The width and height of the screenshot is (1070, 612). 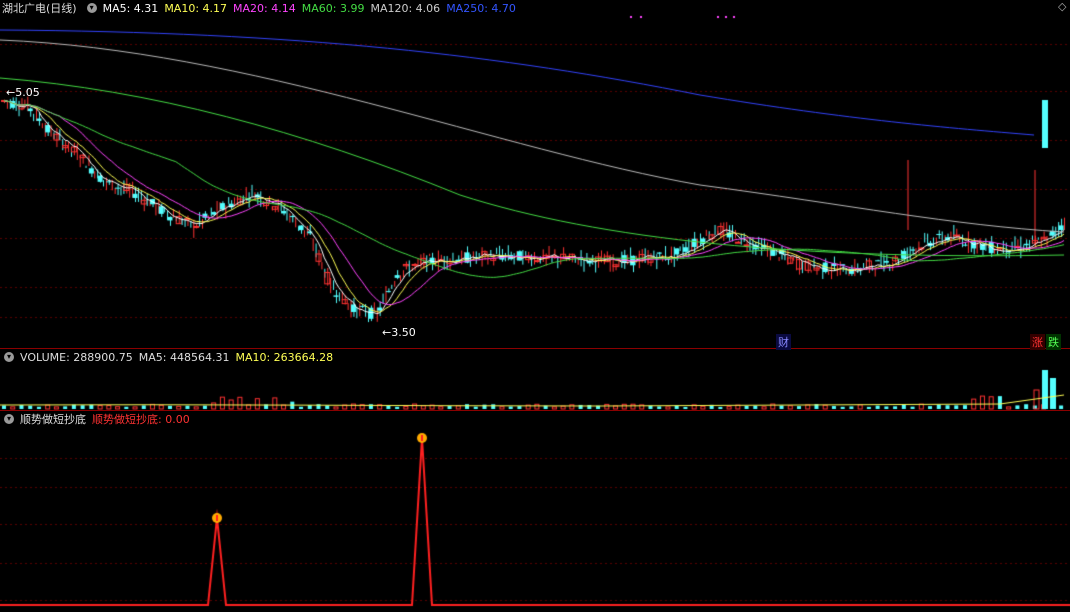 What do you see at coordinates (53, 419) in the screenshot?
I see `indicator-name: 顺势做短抄底` at bounding box center [53, 419].